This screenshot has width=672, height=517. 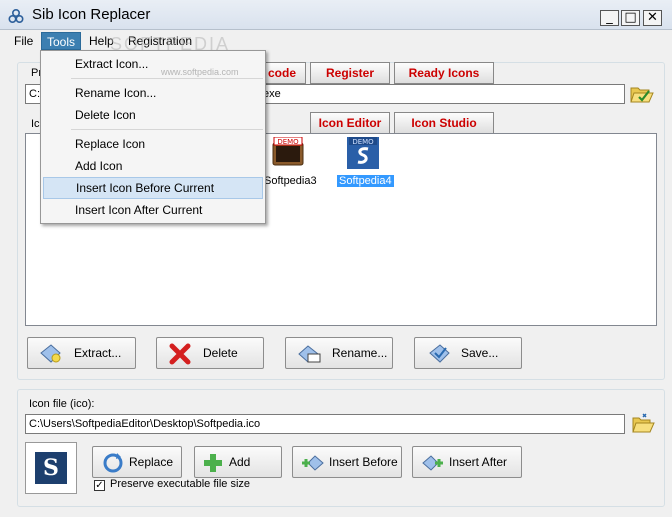 I want to click on delete-button-label: Delete, so click(x=220, y=353).